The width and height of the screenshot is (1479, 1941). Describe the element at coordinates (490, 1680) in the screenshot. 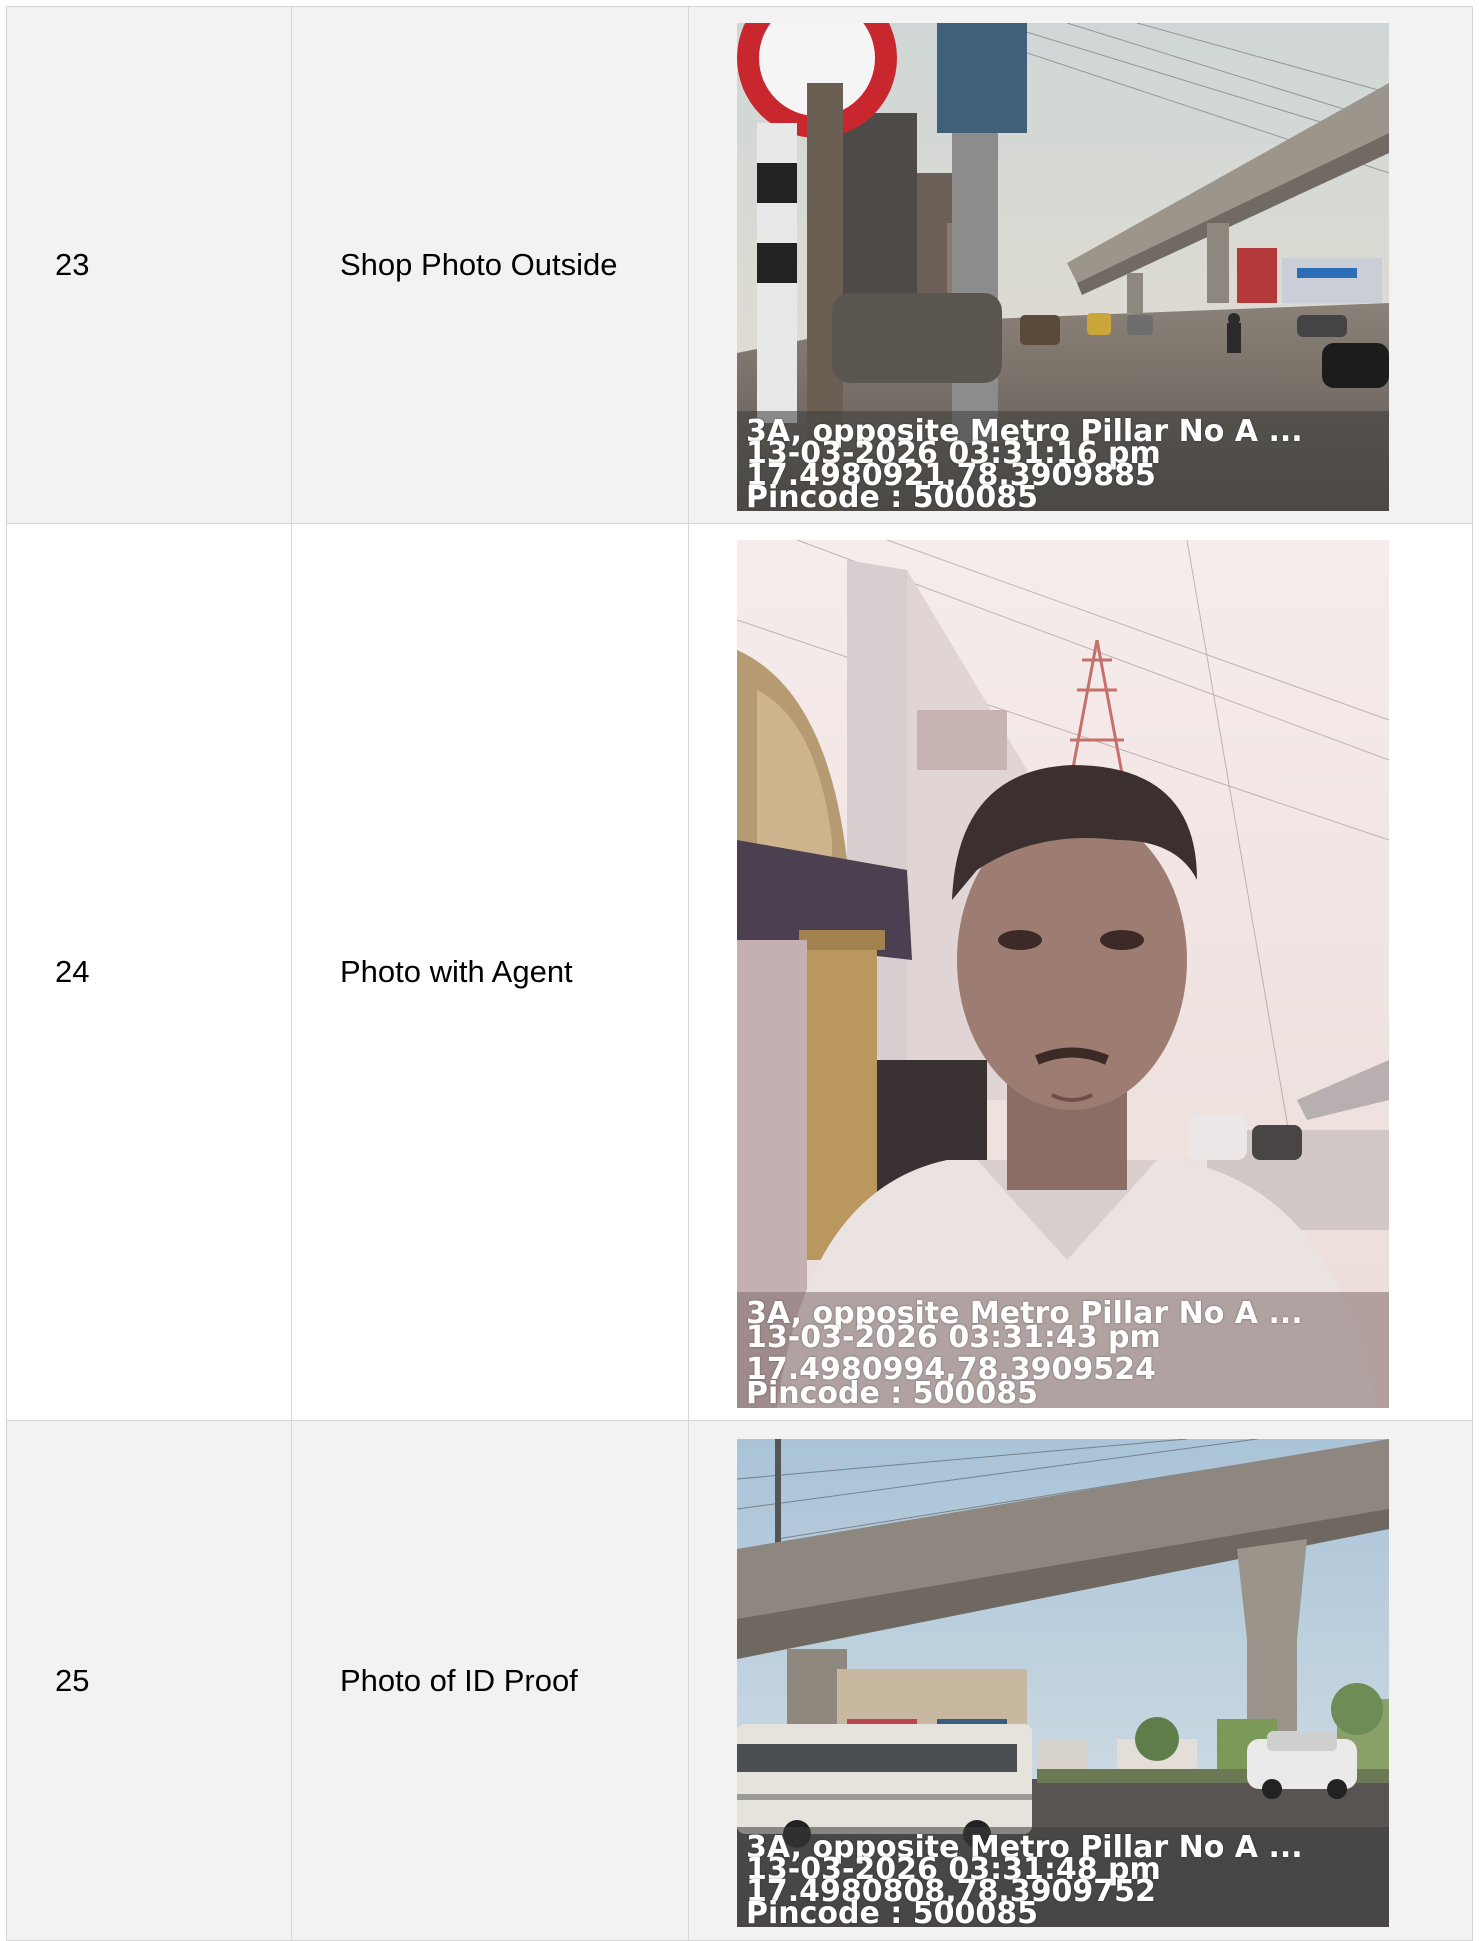

I see `row-label: Photo of ID Proof` at that location.